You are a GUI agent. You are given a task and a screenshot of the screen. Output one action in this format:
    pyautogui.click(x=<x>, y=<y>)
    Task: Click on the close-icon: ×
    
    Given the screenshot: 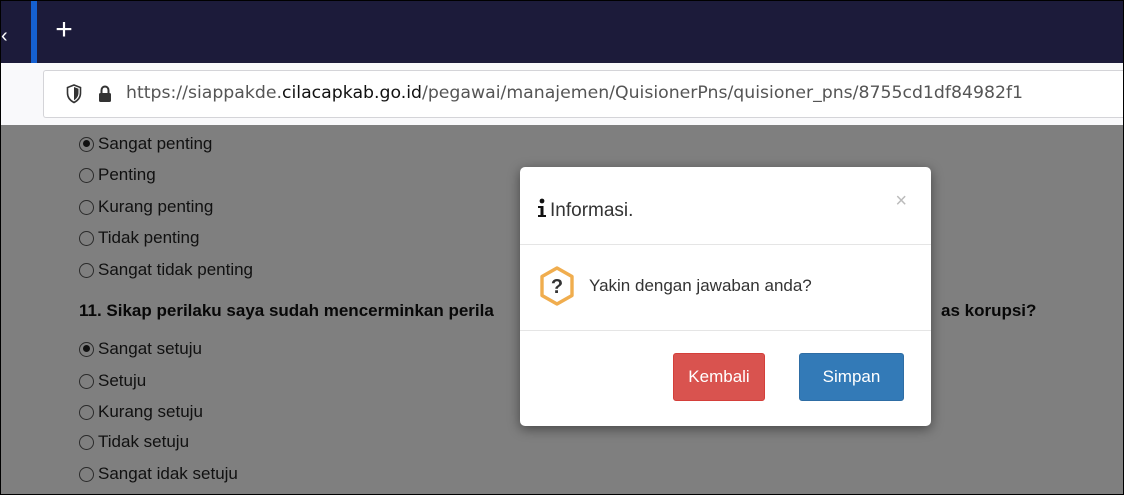 What is the action you would take?
    pyautogui.click(x=901, y=201)
    